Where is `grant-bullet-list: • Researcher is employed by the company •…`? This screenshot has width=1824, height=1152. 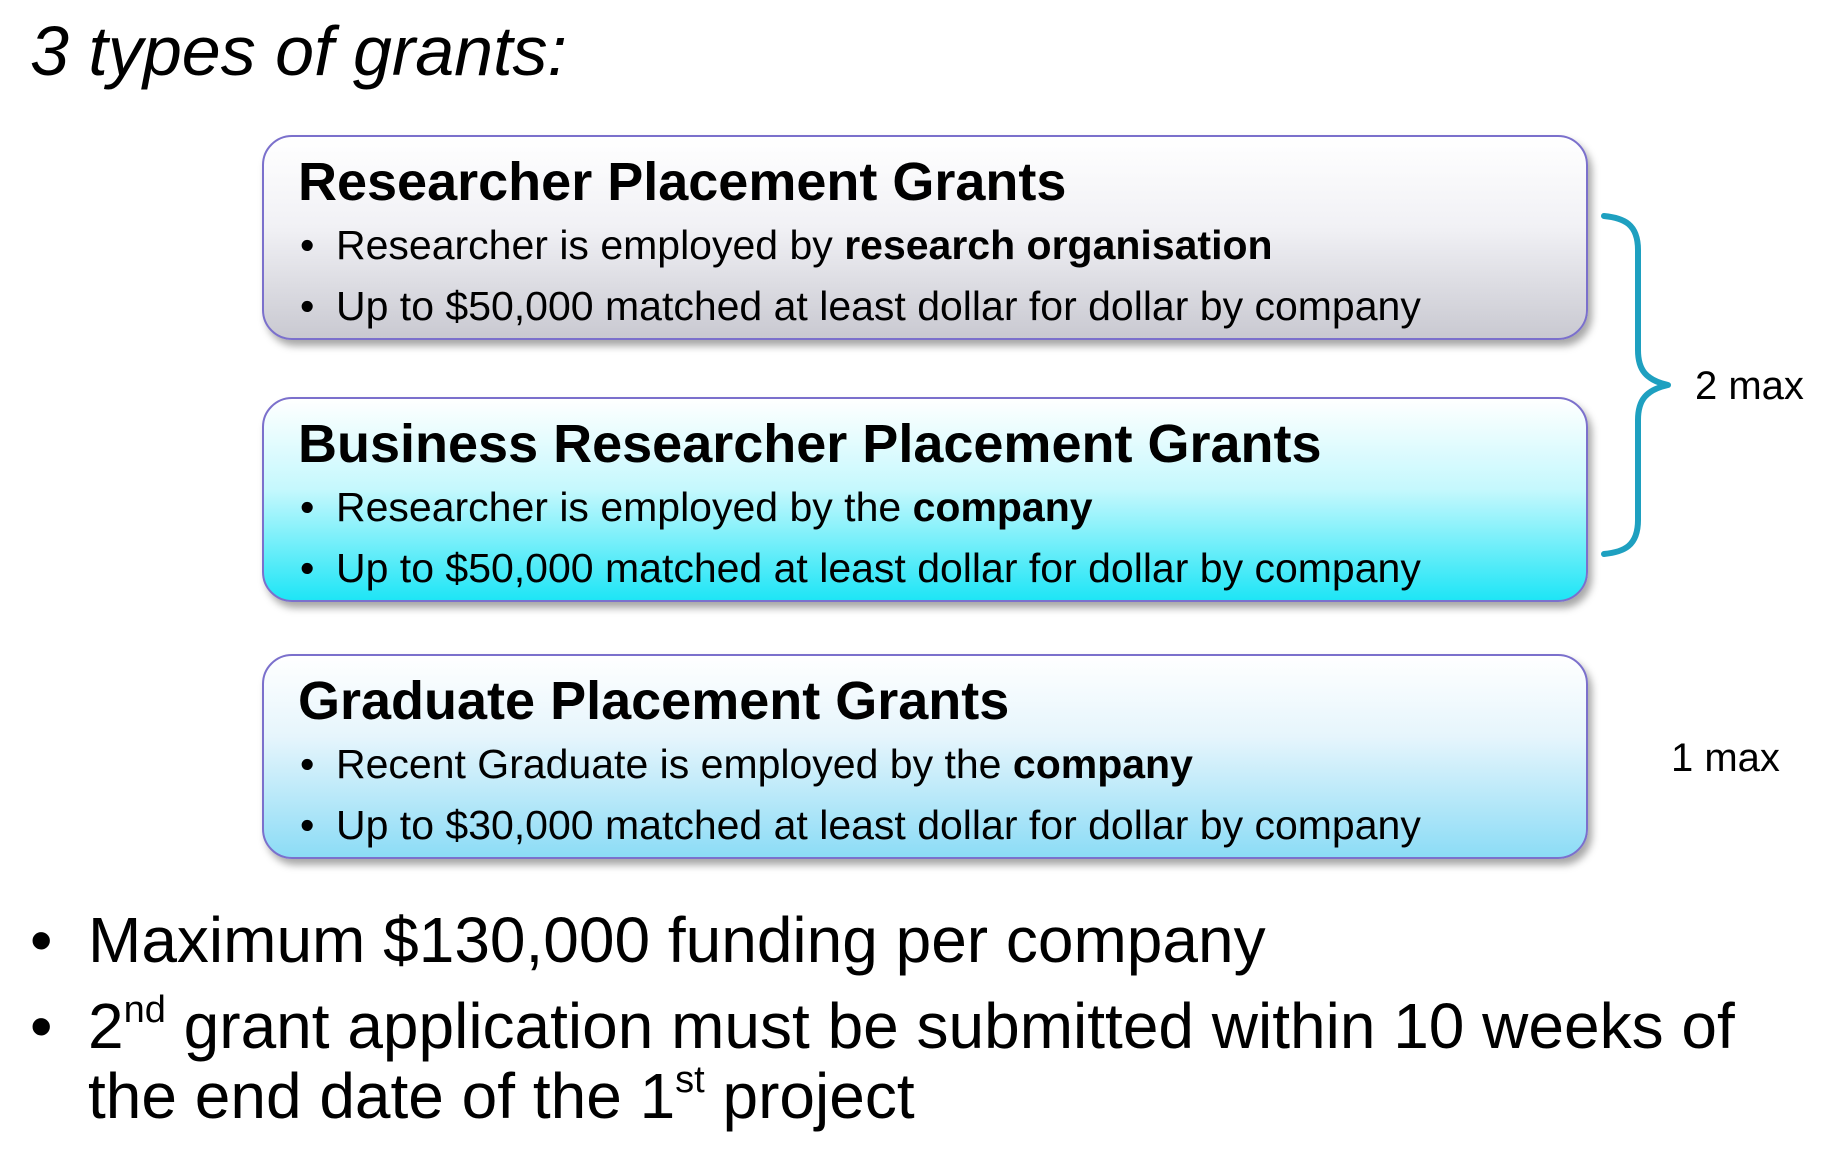
grant-bullet-list: • Researcher is employed by the company •… is located at coordinates (942, 538).